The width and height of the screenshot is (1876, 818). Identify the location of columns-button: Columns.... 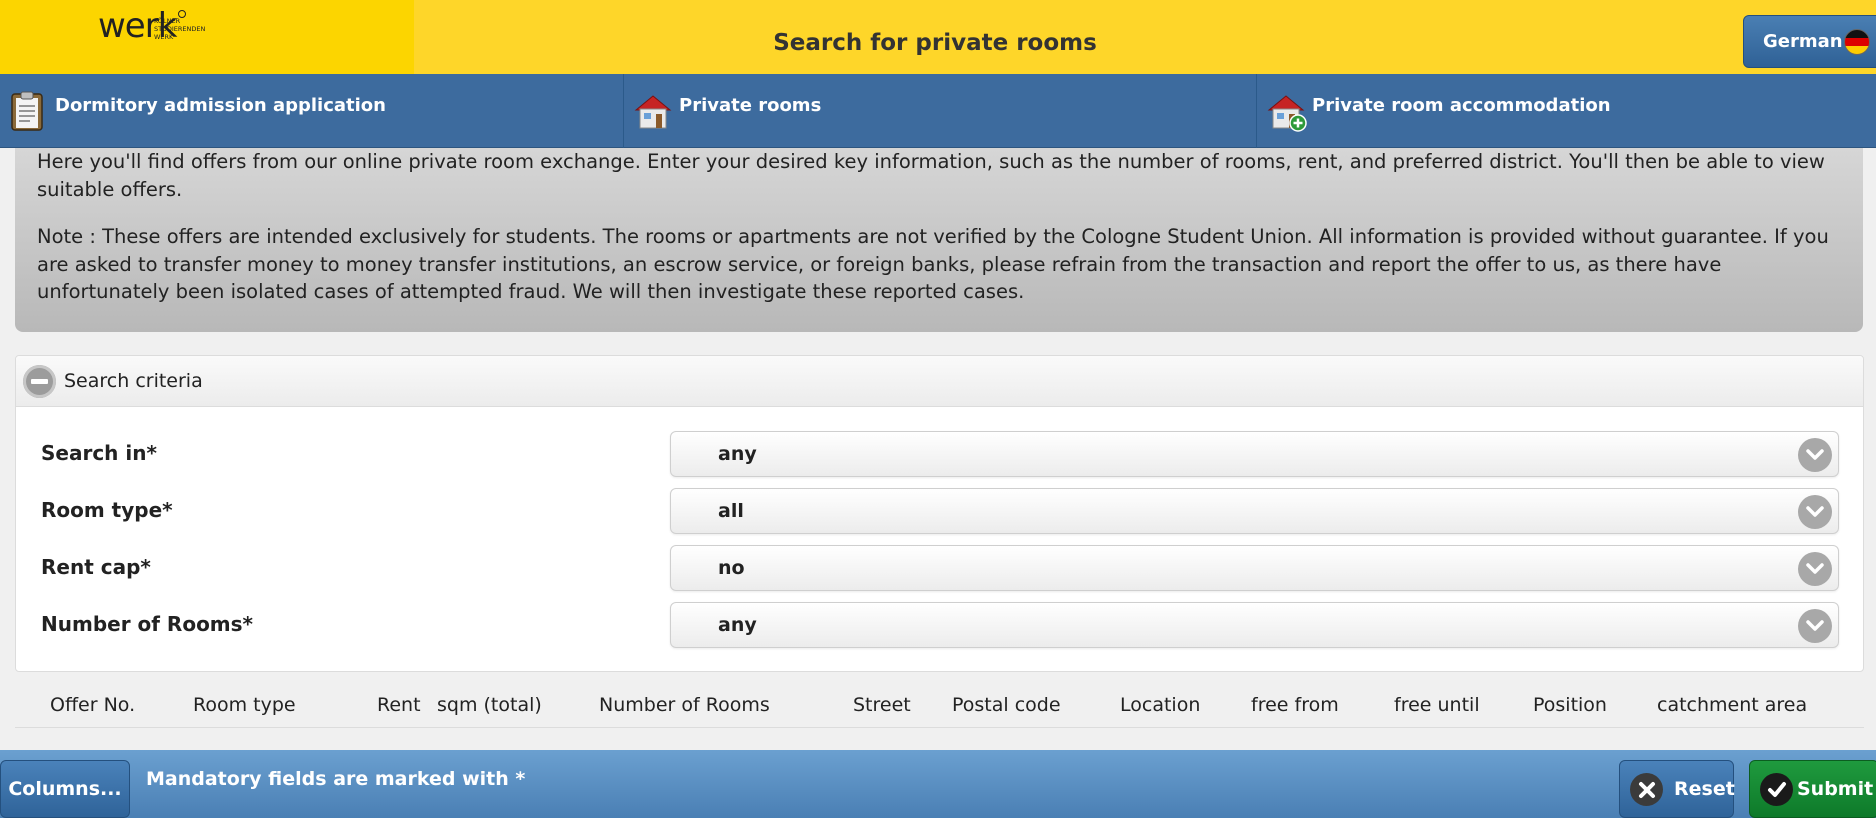
(65, 789).